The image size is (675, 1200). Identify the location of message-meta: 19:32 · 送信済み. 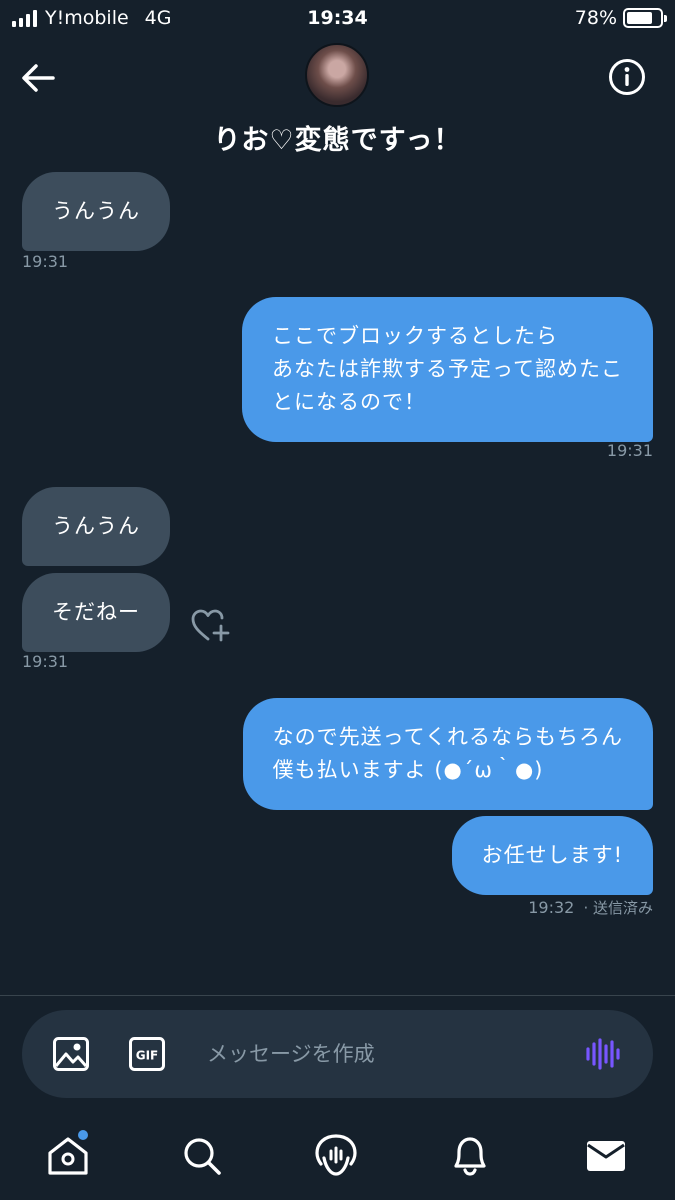
(590, 907).